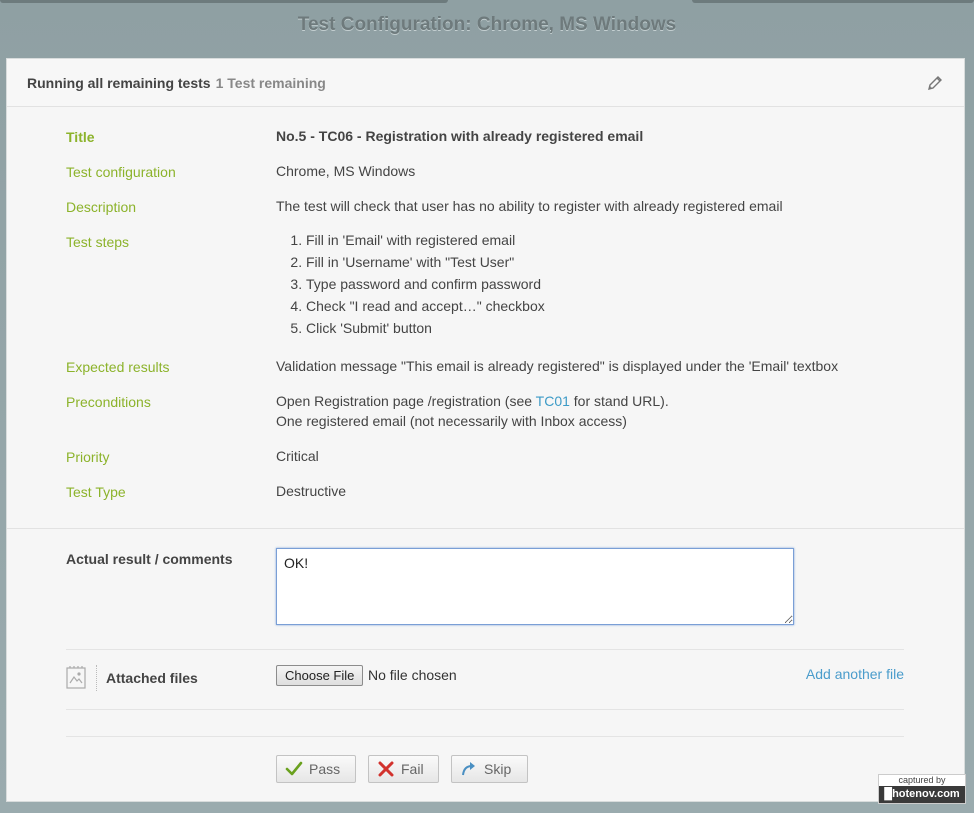 The width and height of the screenshot is (974, 813). I want to click on step-item: Type password and confirm password, so click(425, 284).